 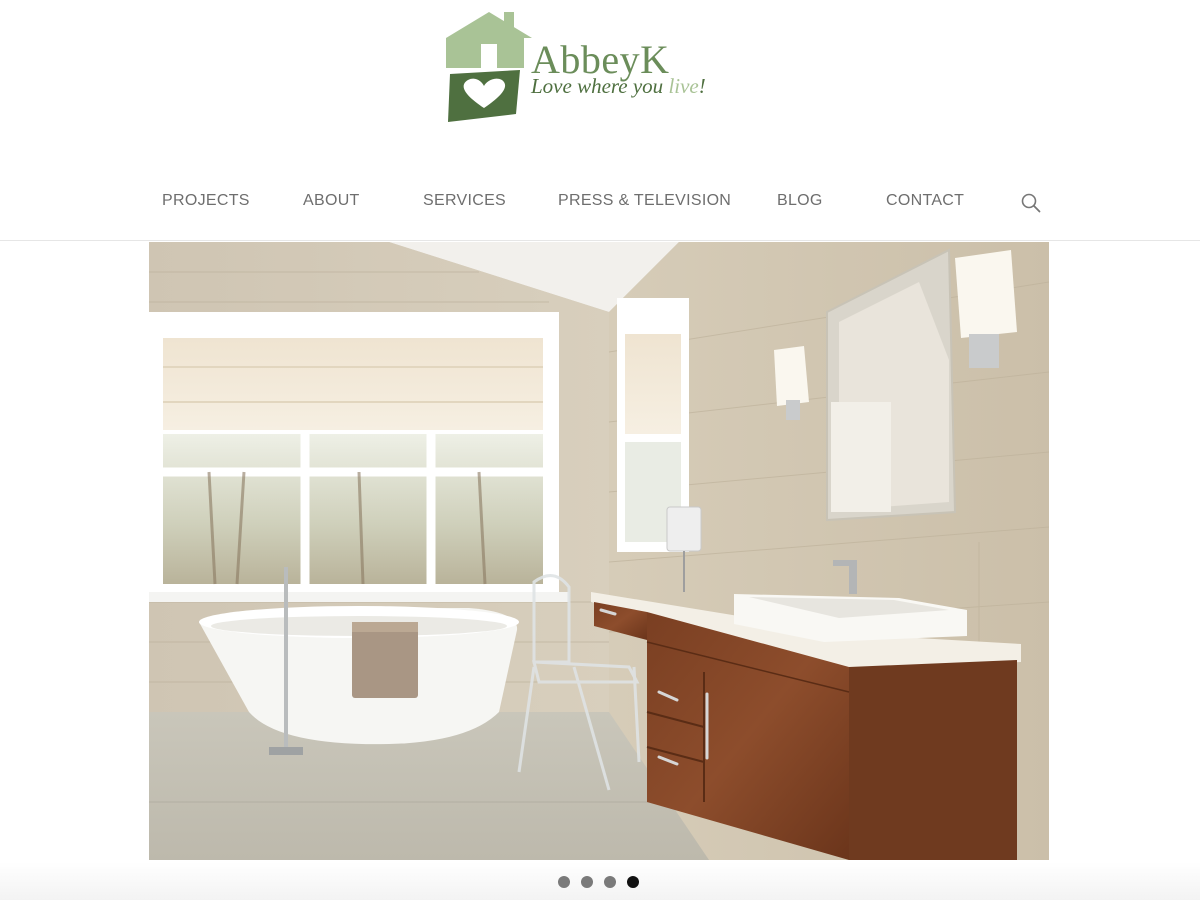 I want to click on search-icon, so click(x=1031, y=203).